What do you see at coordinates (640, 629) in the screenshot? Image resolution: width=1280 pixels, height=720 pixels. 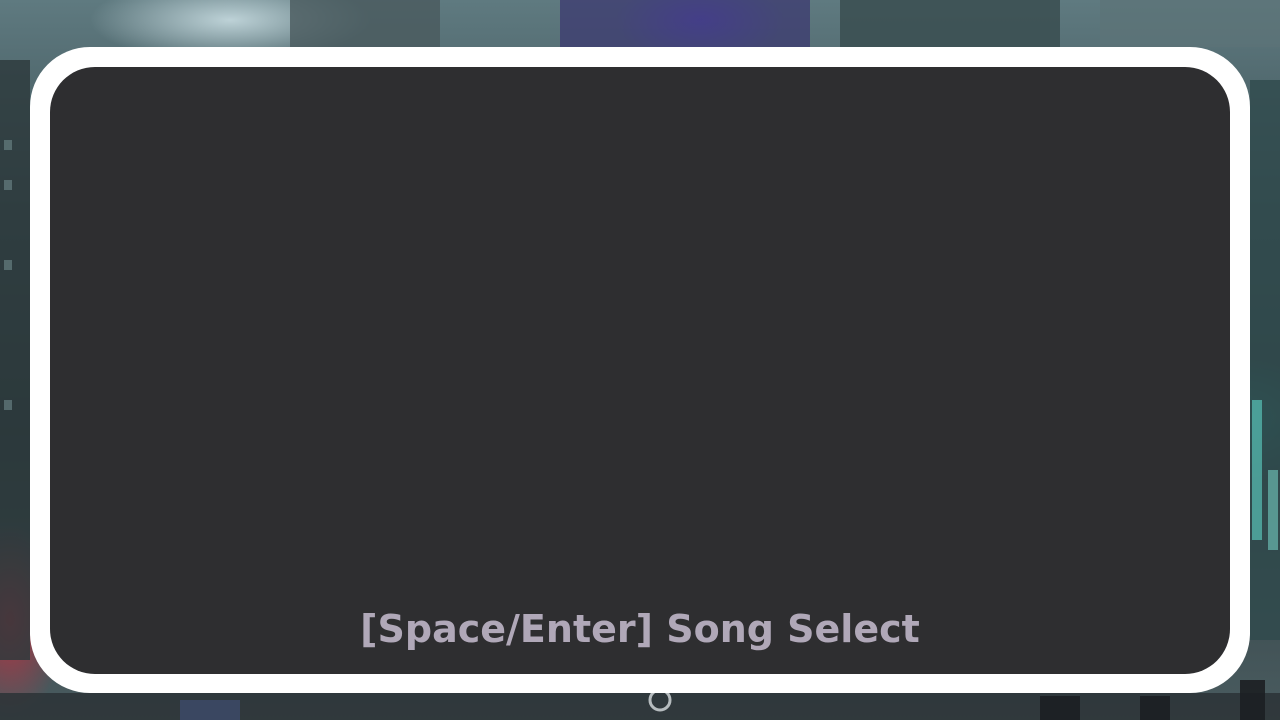 I see `song-select-prompt: [Space/Enter] Song Select` at bounding box center [640, 629].